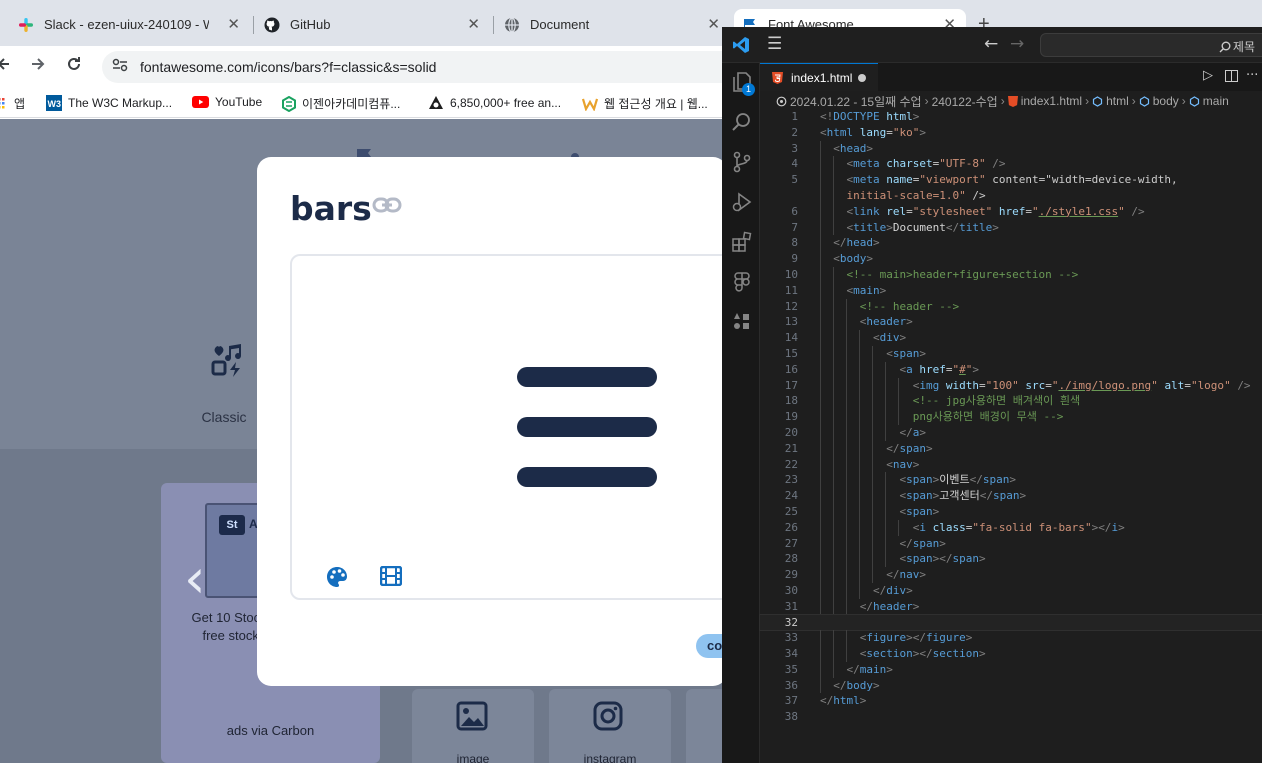  What do you see at coordinates (777, 77) in the screenshot?
I see `html5-icon` at bounding box center [777, 77].